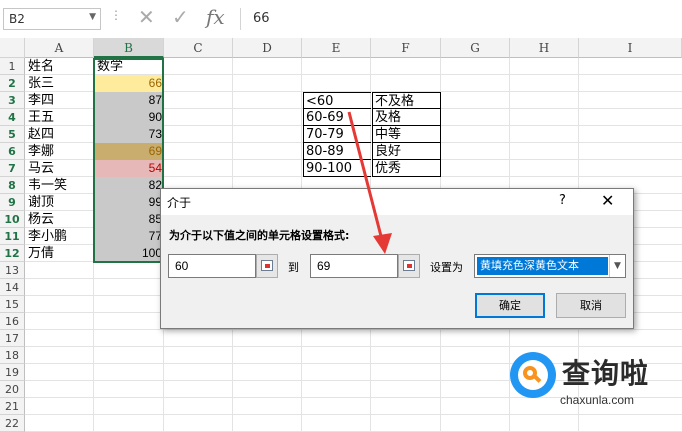 The image size is (682, 432). I want to click on watermark-logo-icon, so click(533, 375).